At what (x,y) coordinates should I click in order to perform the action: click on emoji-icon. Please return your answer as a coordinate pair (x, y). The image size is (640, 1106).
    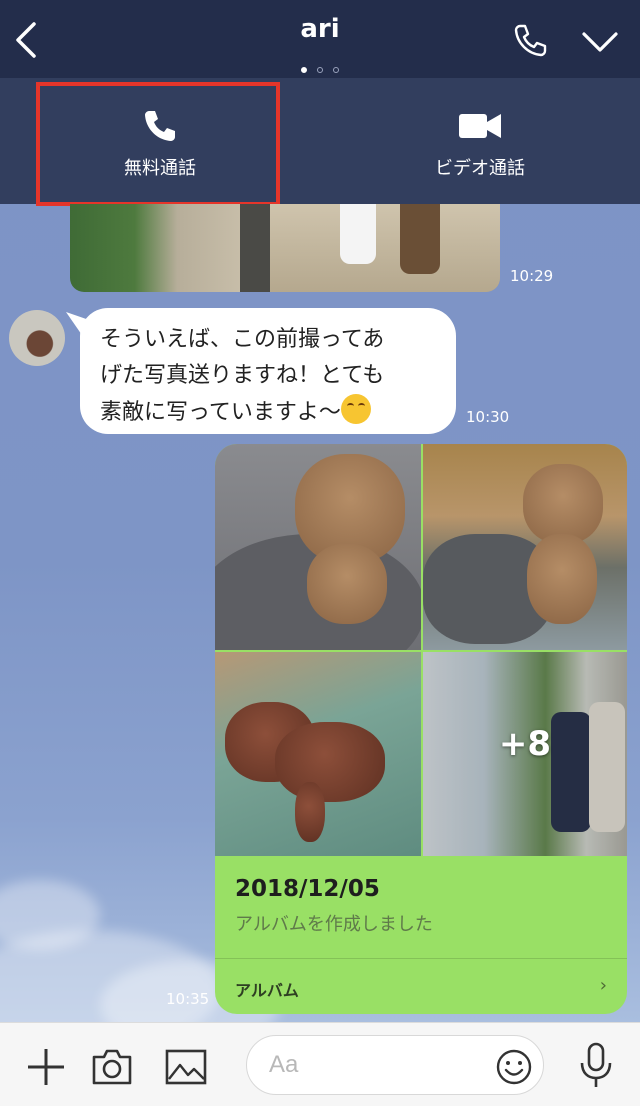
    Looking at the image, I should click on (514, 1067).